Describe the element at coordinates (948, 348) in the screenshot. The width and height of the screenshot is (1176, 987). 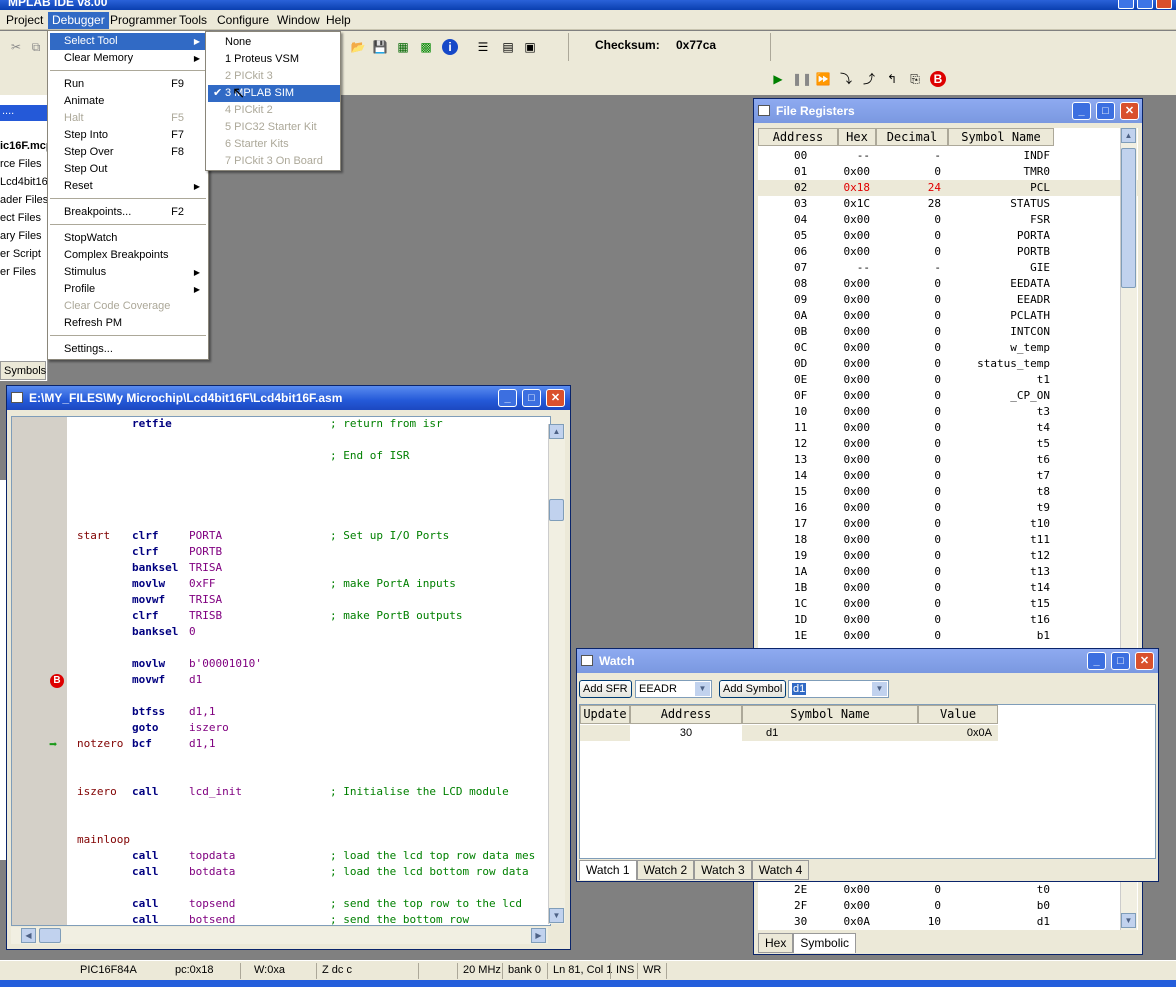
I see `register-row: 0C 0x00 0 w_temp` at that location.